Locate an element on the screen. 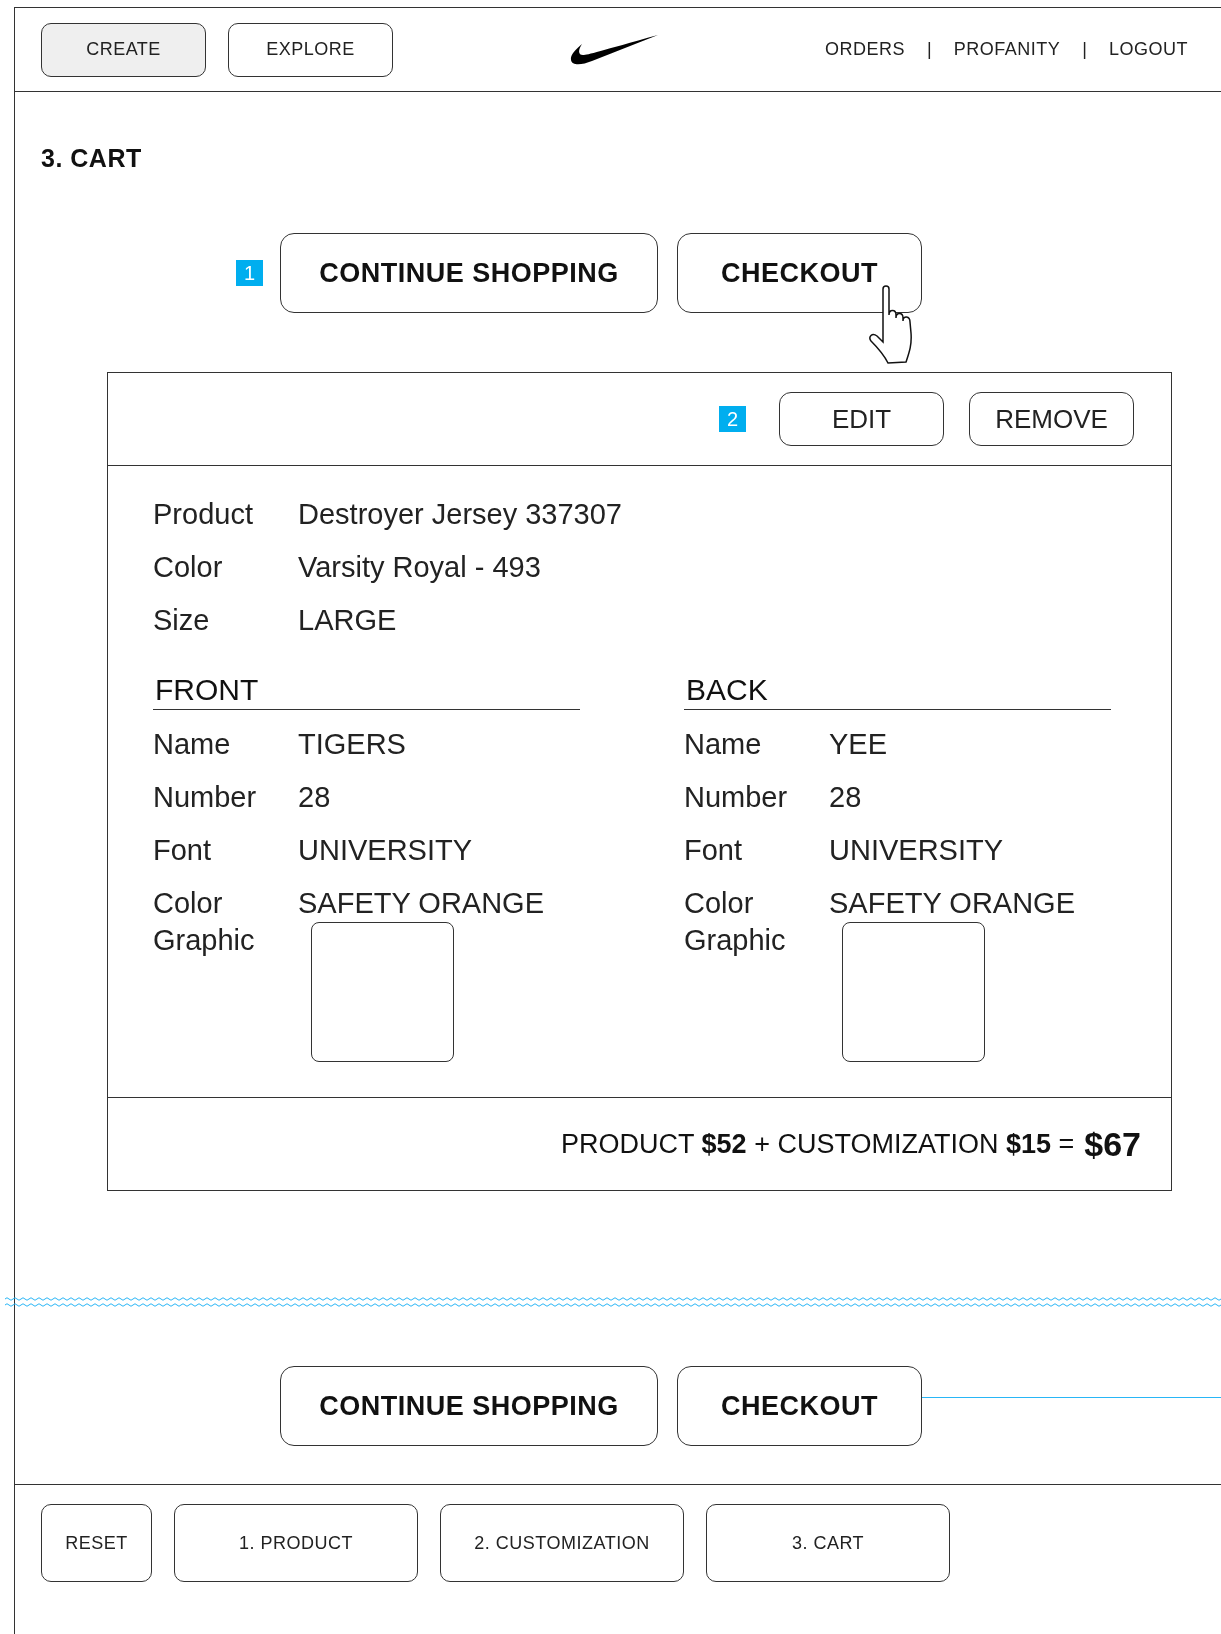 This screenshot has width=1221, height=1634. edit-button: EDIT is located at coordinates (861, 419).